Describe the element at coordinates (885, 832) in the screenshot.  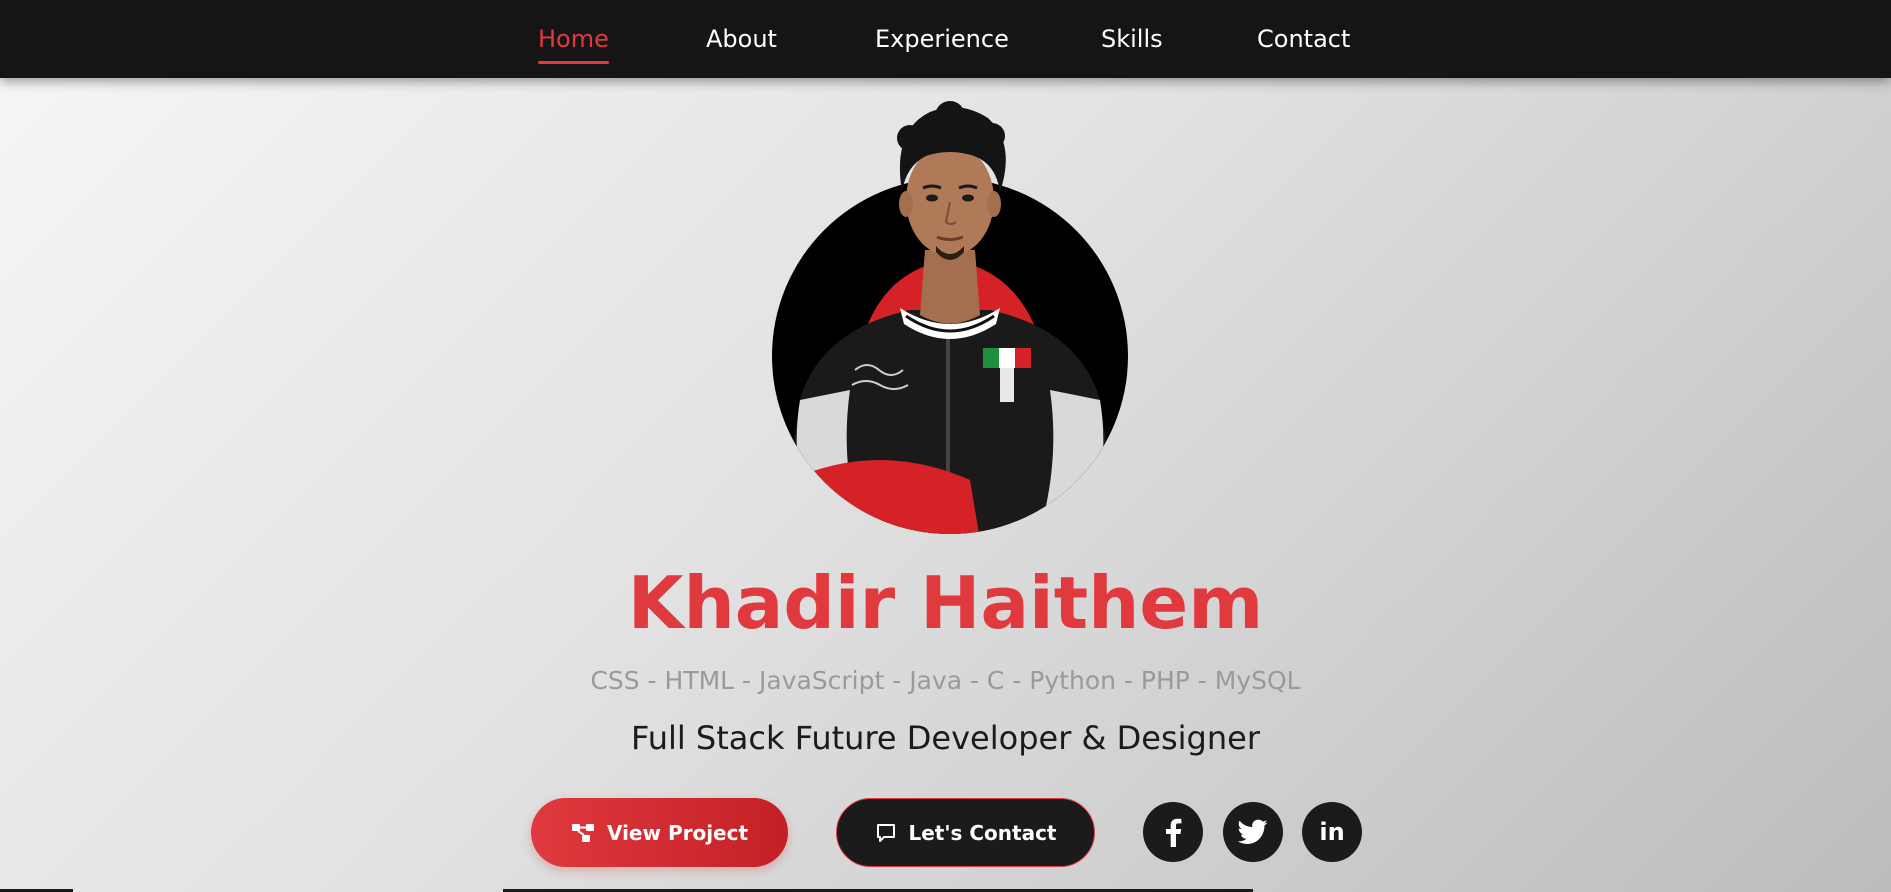
I see `chat-bubble-icon` at that location.